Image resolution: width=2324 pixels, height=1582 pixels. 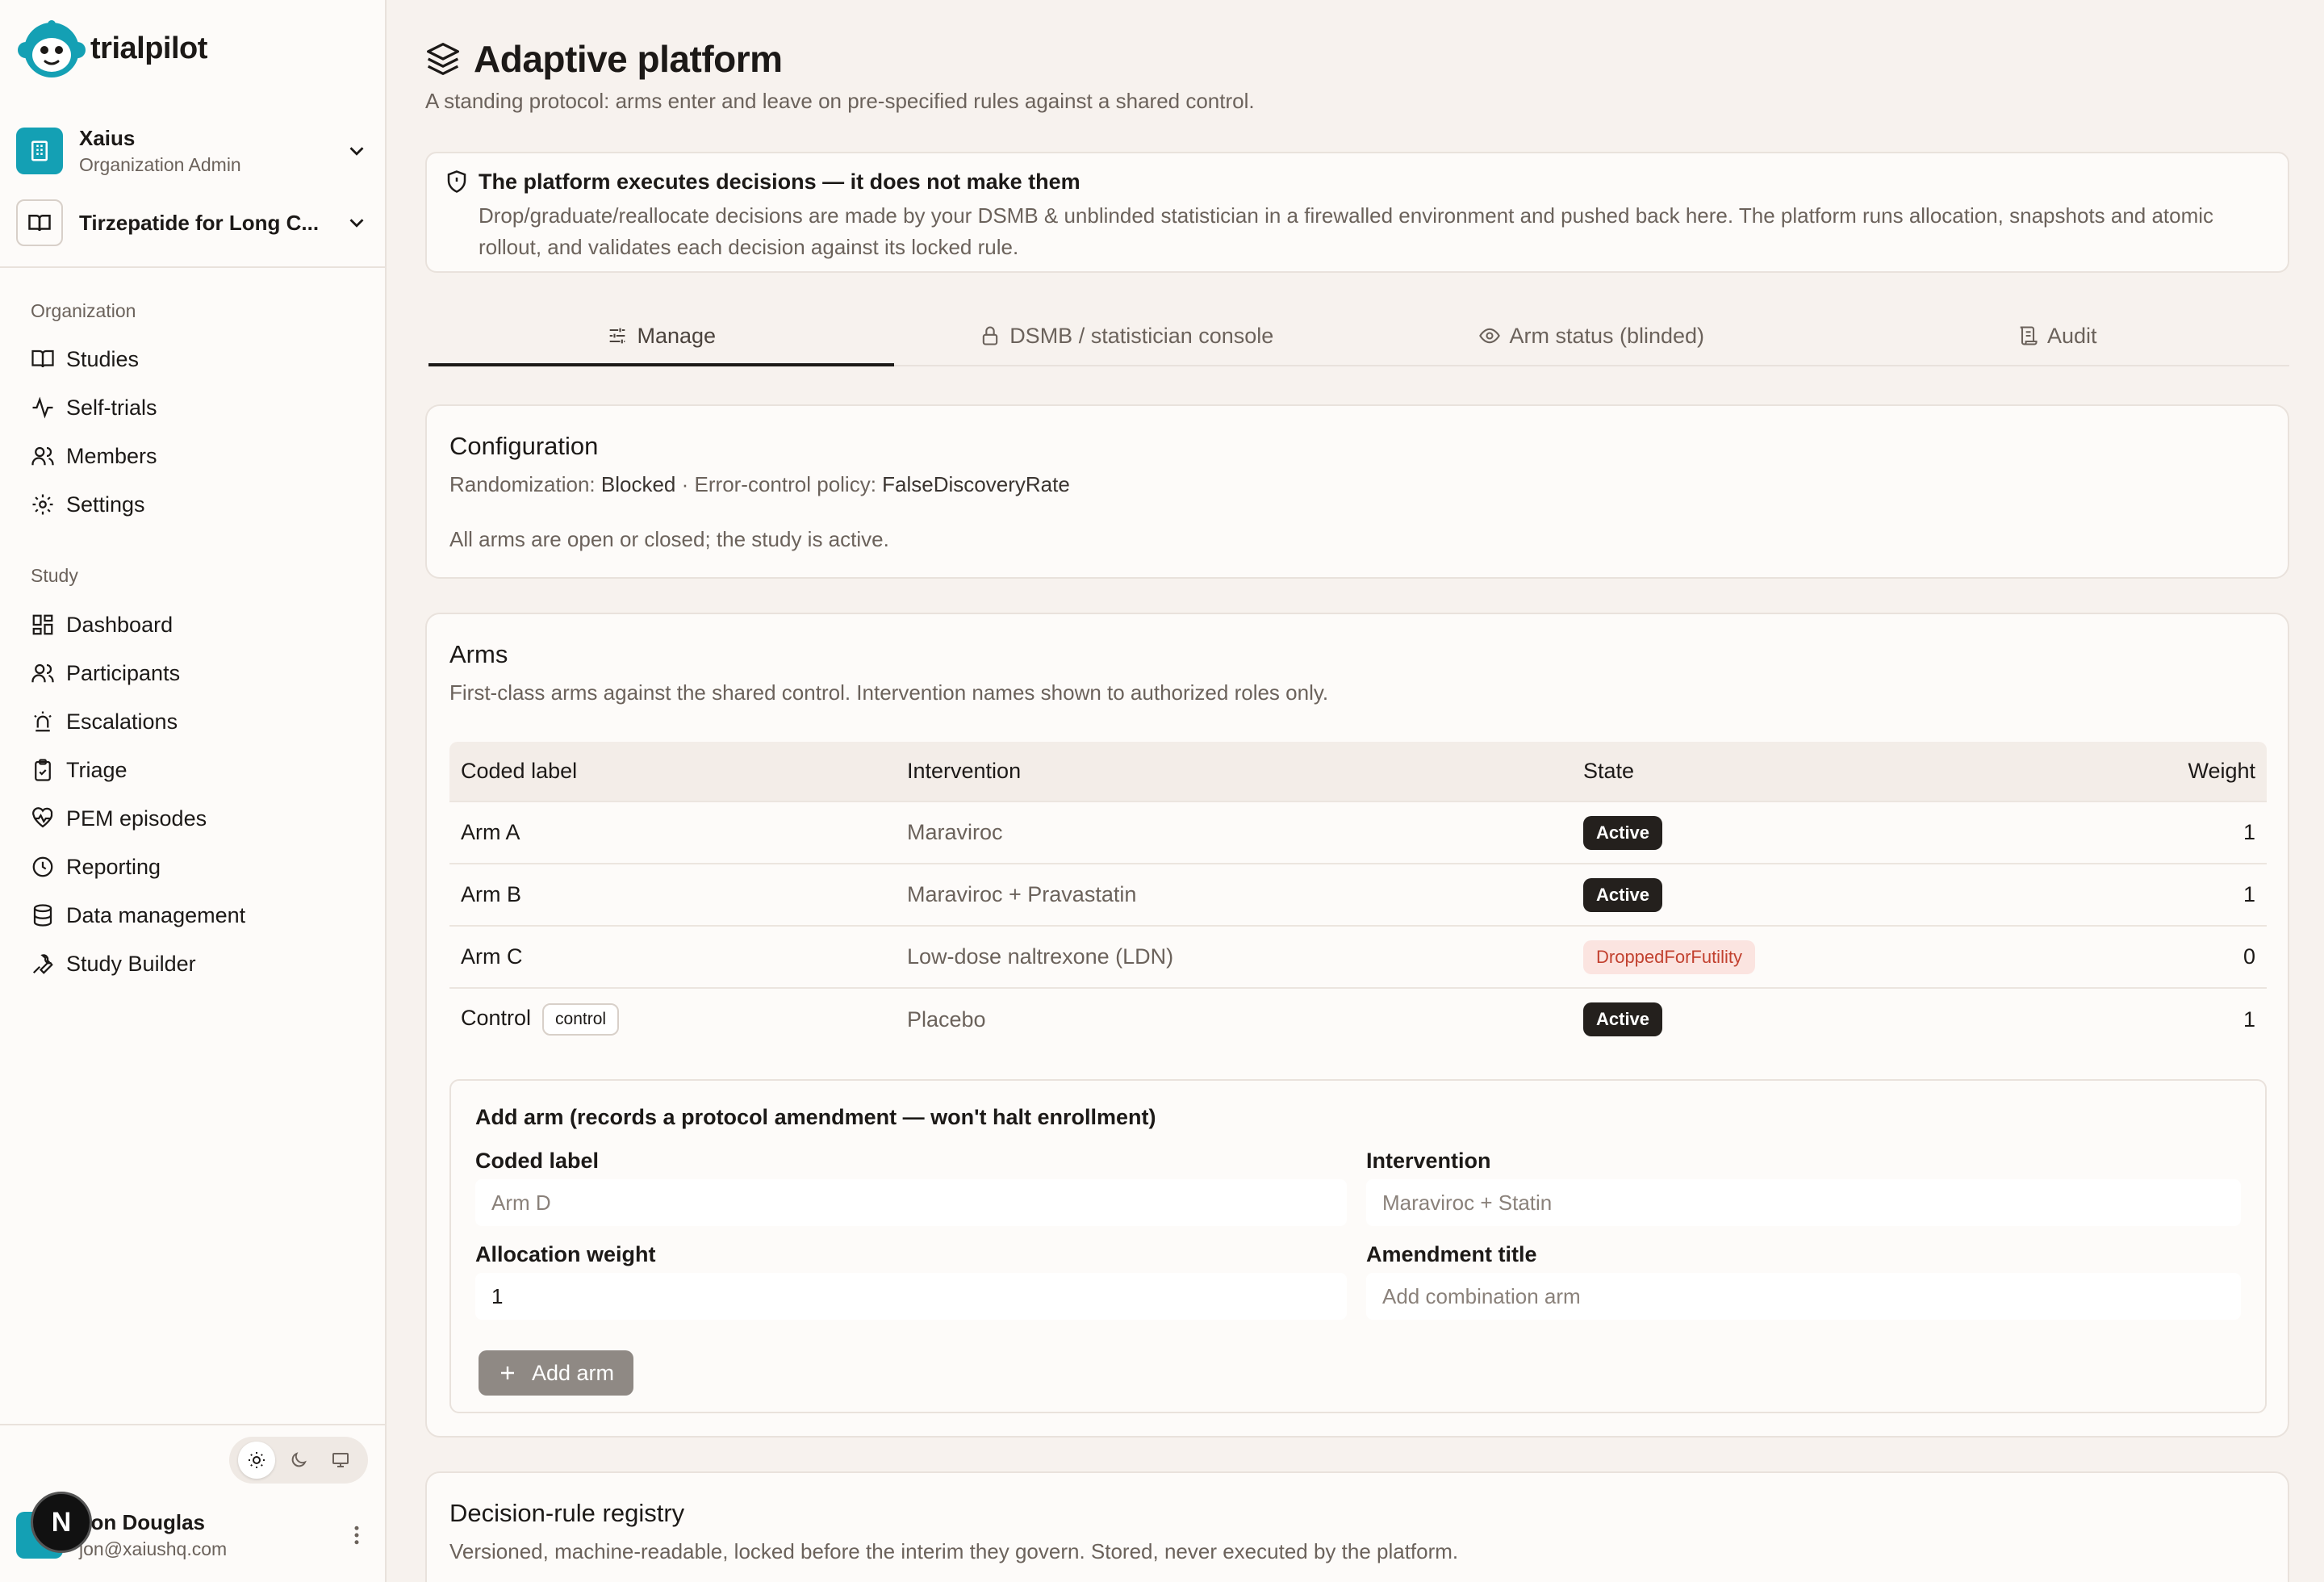 I want to click on configuration-title: Configuration, so click(x=524, y=446).